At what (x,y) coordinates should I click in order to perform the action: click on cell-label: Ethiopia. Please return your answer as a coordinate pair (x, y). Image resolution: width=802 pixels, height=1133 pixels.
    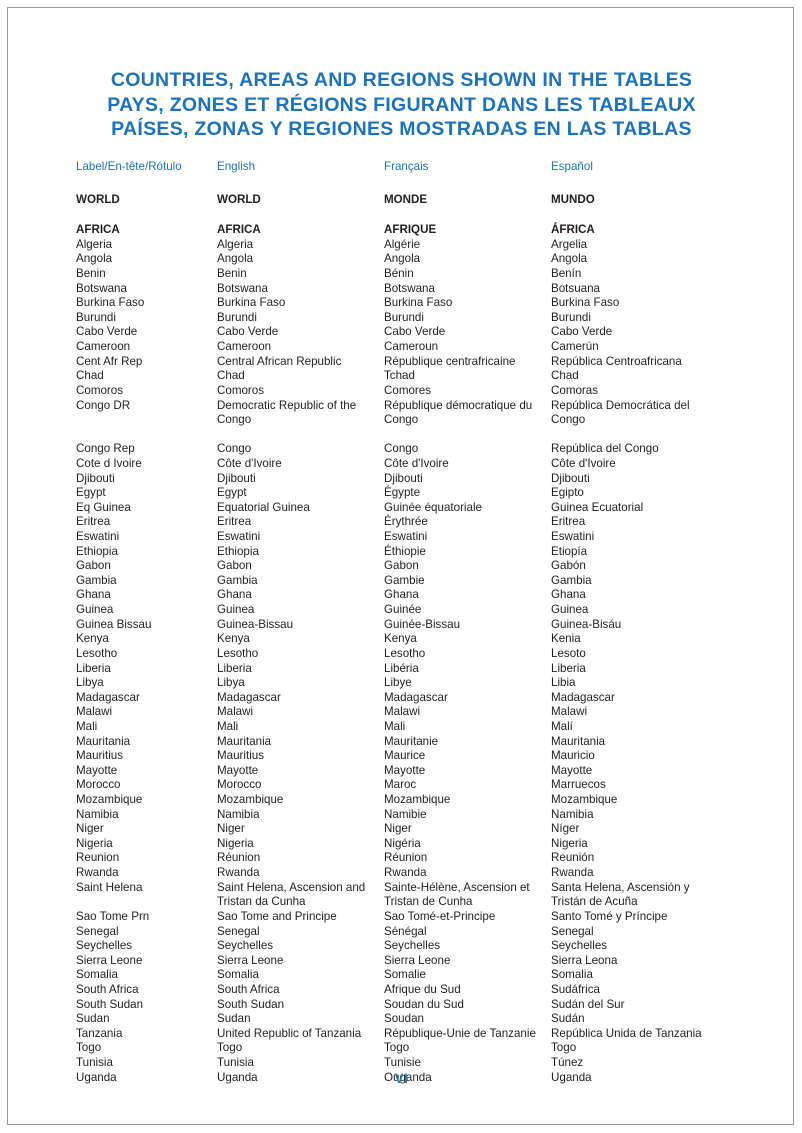
    Looking at the image, I should click on (97, 551).